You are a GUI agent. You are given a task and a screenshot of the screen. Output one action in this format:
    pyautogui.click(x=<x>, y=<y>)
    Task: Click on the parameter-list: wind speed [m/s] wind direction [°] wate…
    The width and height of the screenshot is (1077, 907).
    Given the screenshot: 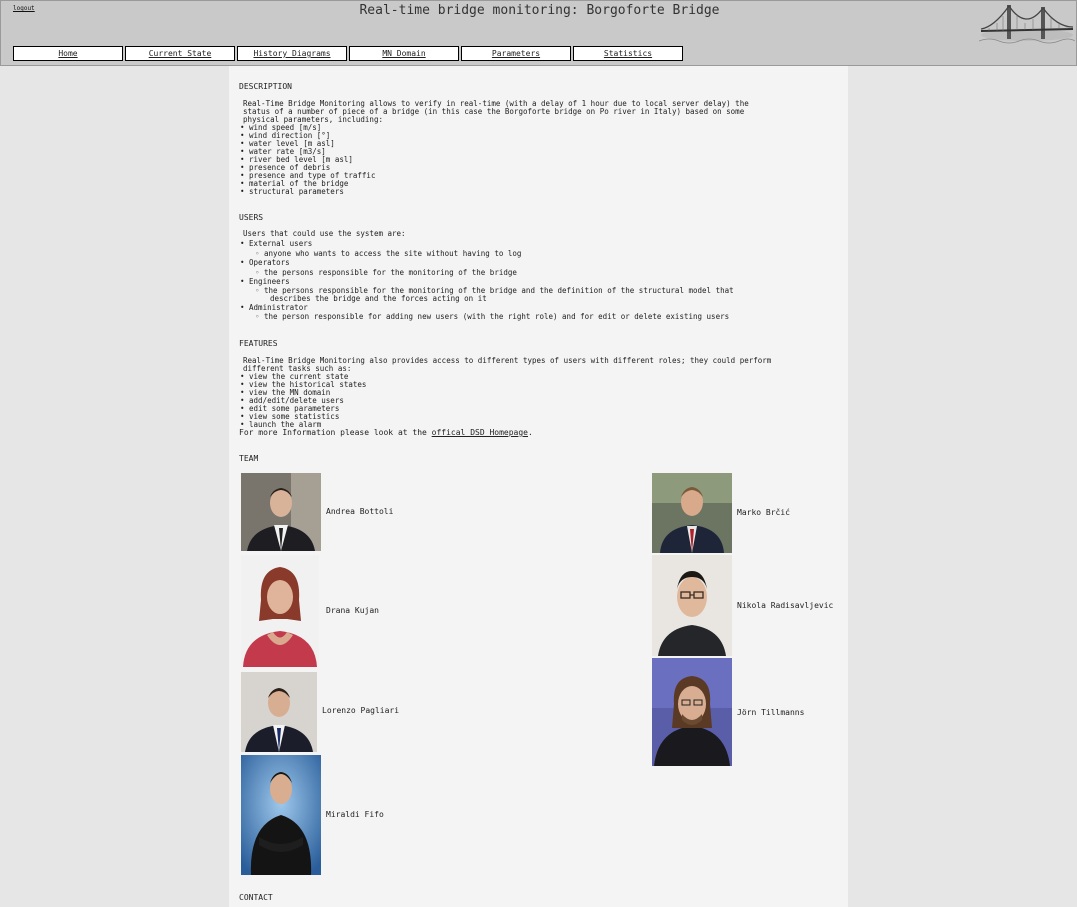 What is the action you would take?
    pyautogui.click(x=307, y=160)
    